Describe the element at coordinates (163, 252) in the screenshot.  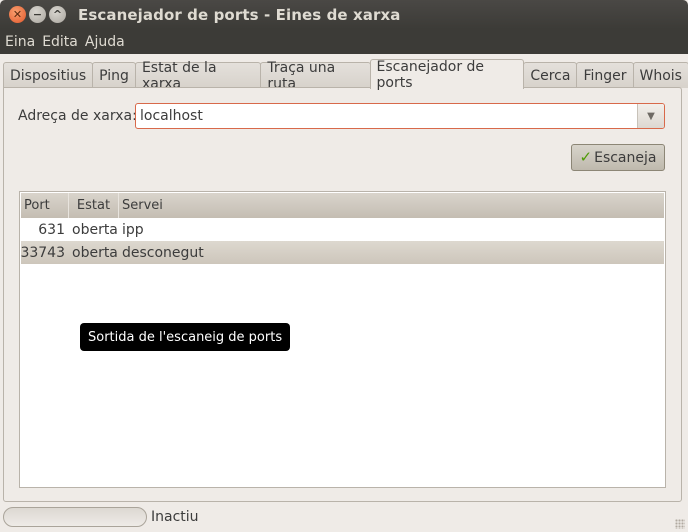
I see `cell-servei: desconegut` at that location.